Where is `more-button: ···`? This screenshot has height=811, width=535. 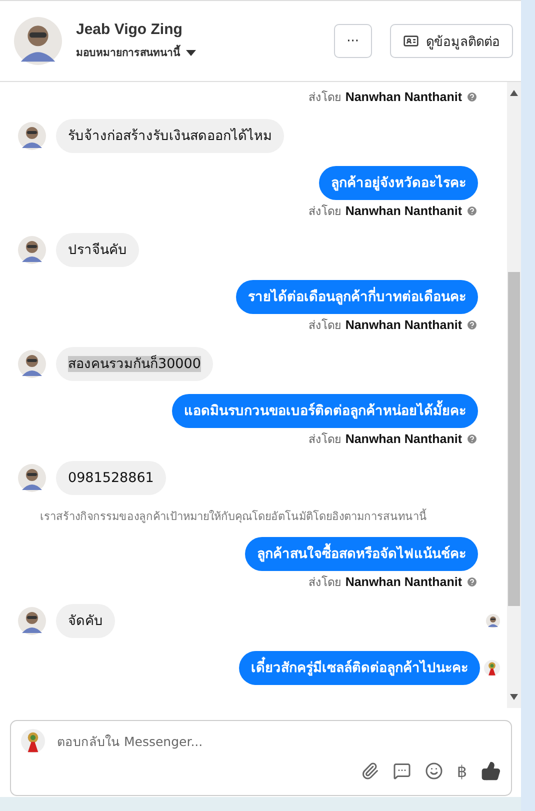
more-button: ··· is located at coordinates (353, 41).